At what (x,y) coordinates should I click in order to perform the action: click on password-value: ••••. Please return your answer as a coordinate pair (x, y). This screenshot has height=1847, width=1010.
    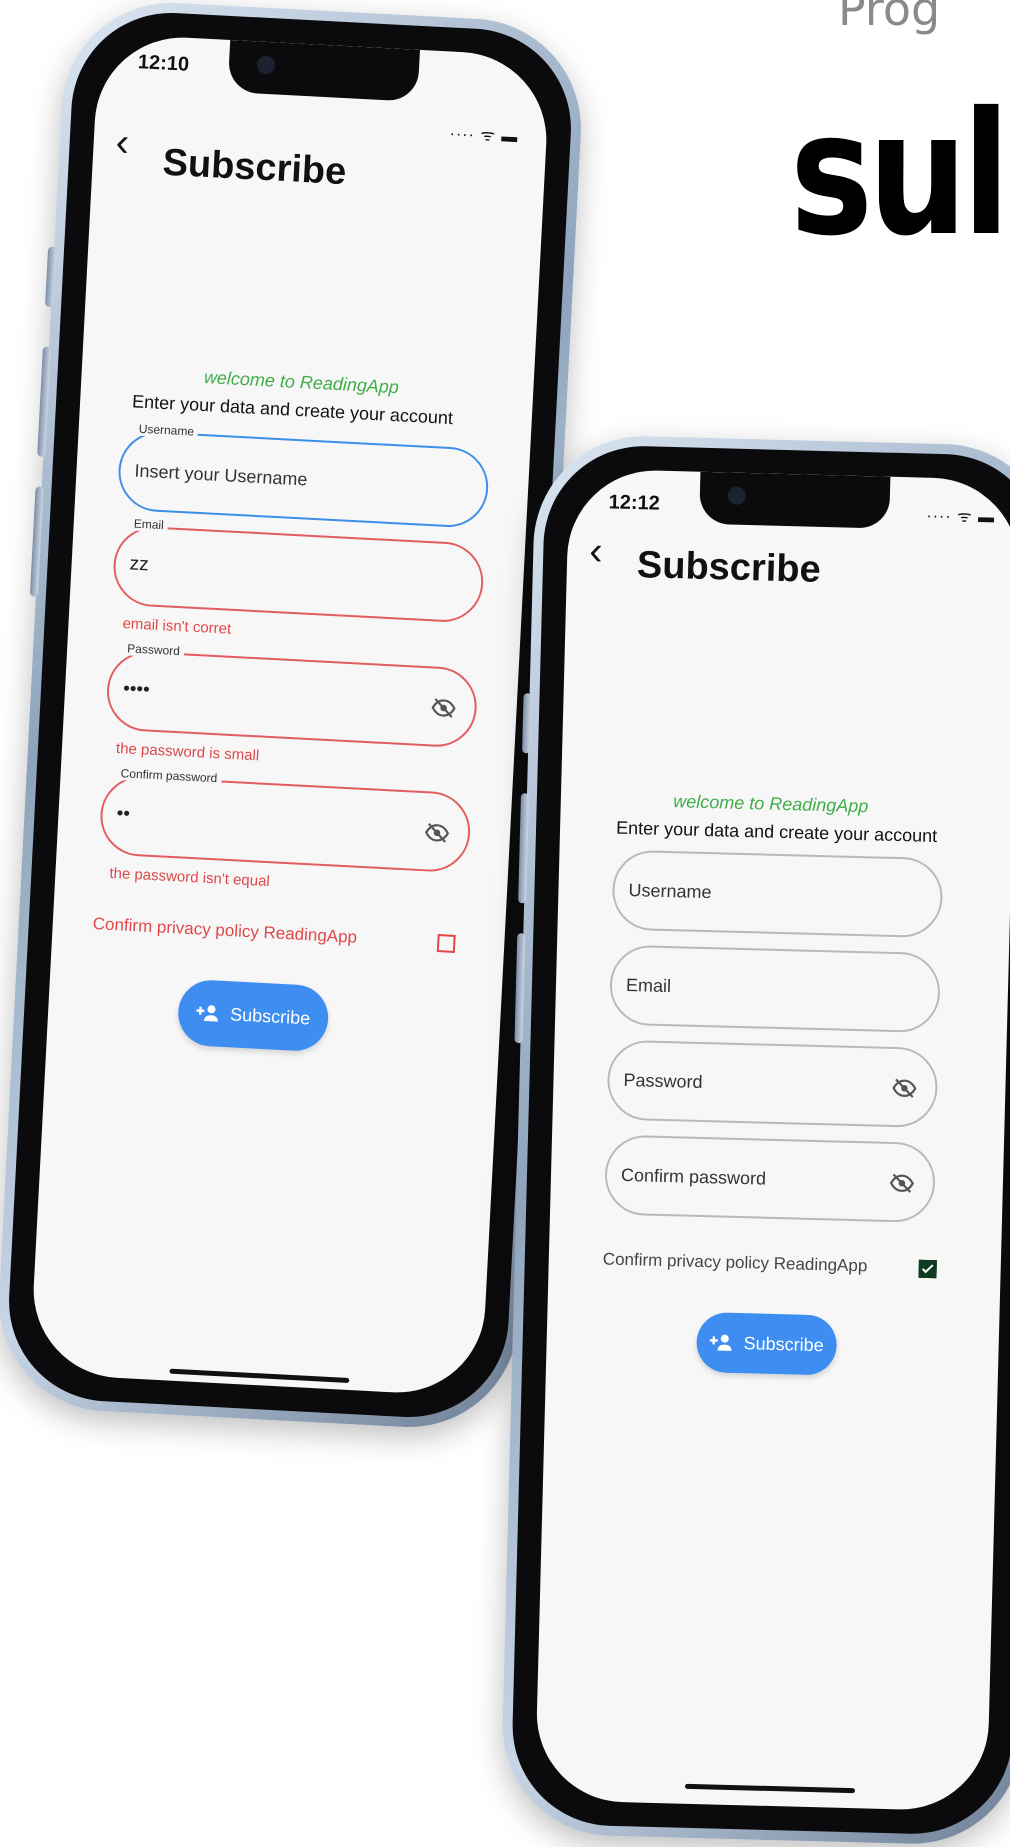
    Looking at the image, I should click on (136, 689).